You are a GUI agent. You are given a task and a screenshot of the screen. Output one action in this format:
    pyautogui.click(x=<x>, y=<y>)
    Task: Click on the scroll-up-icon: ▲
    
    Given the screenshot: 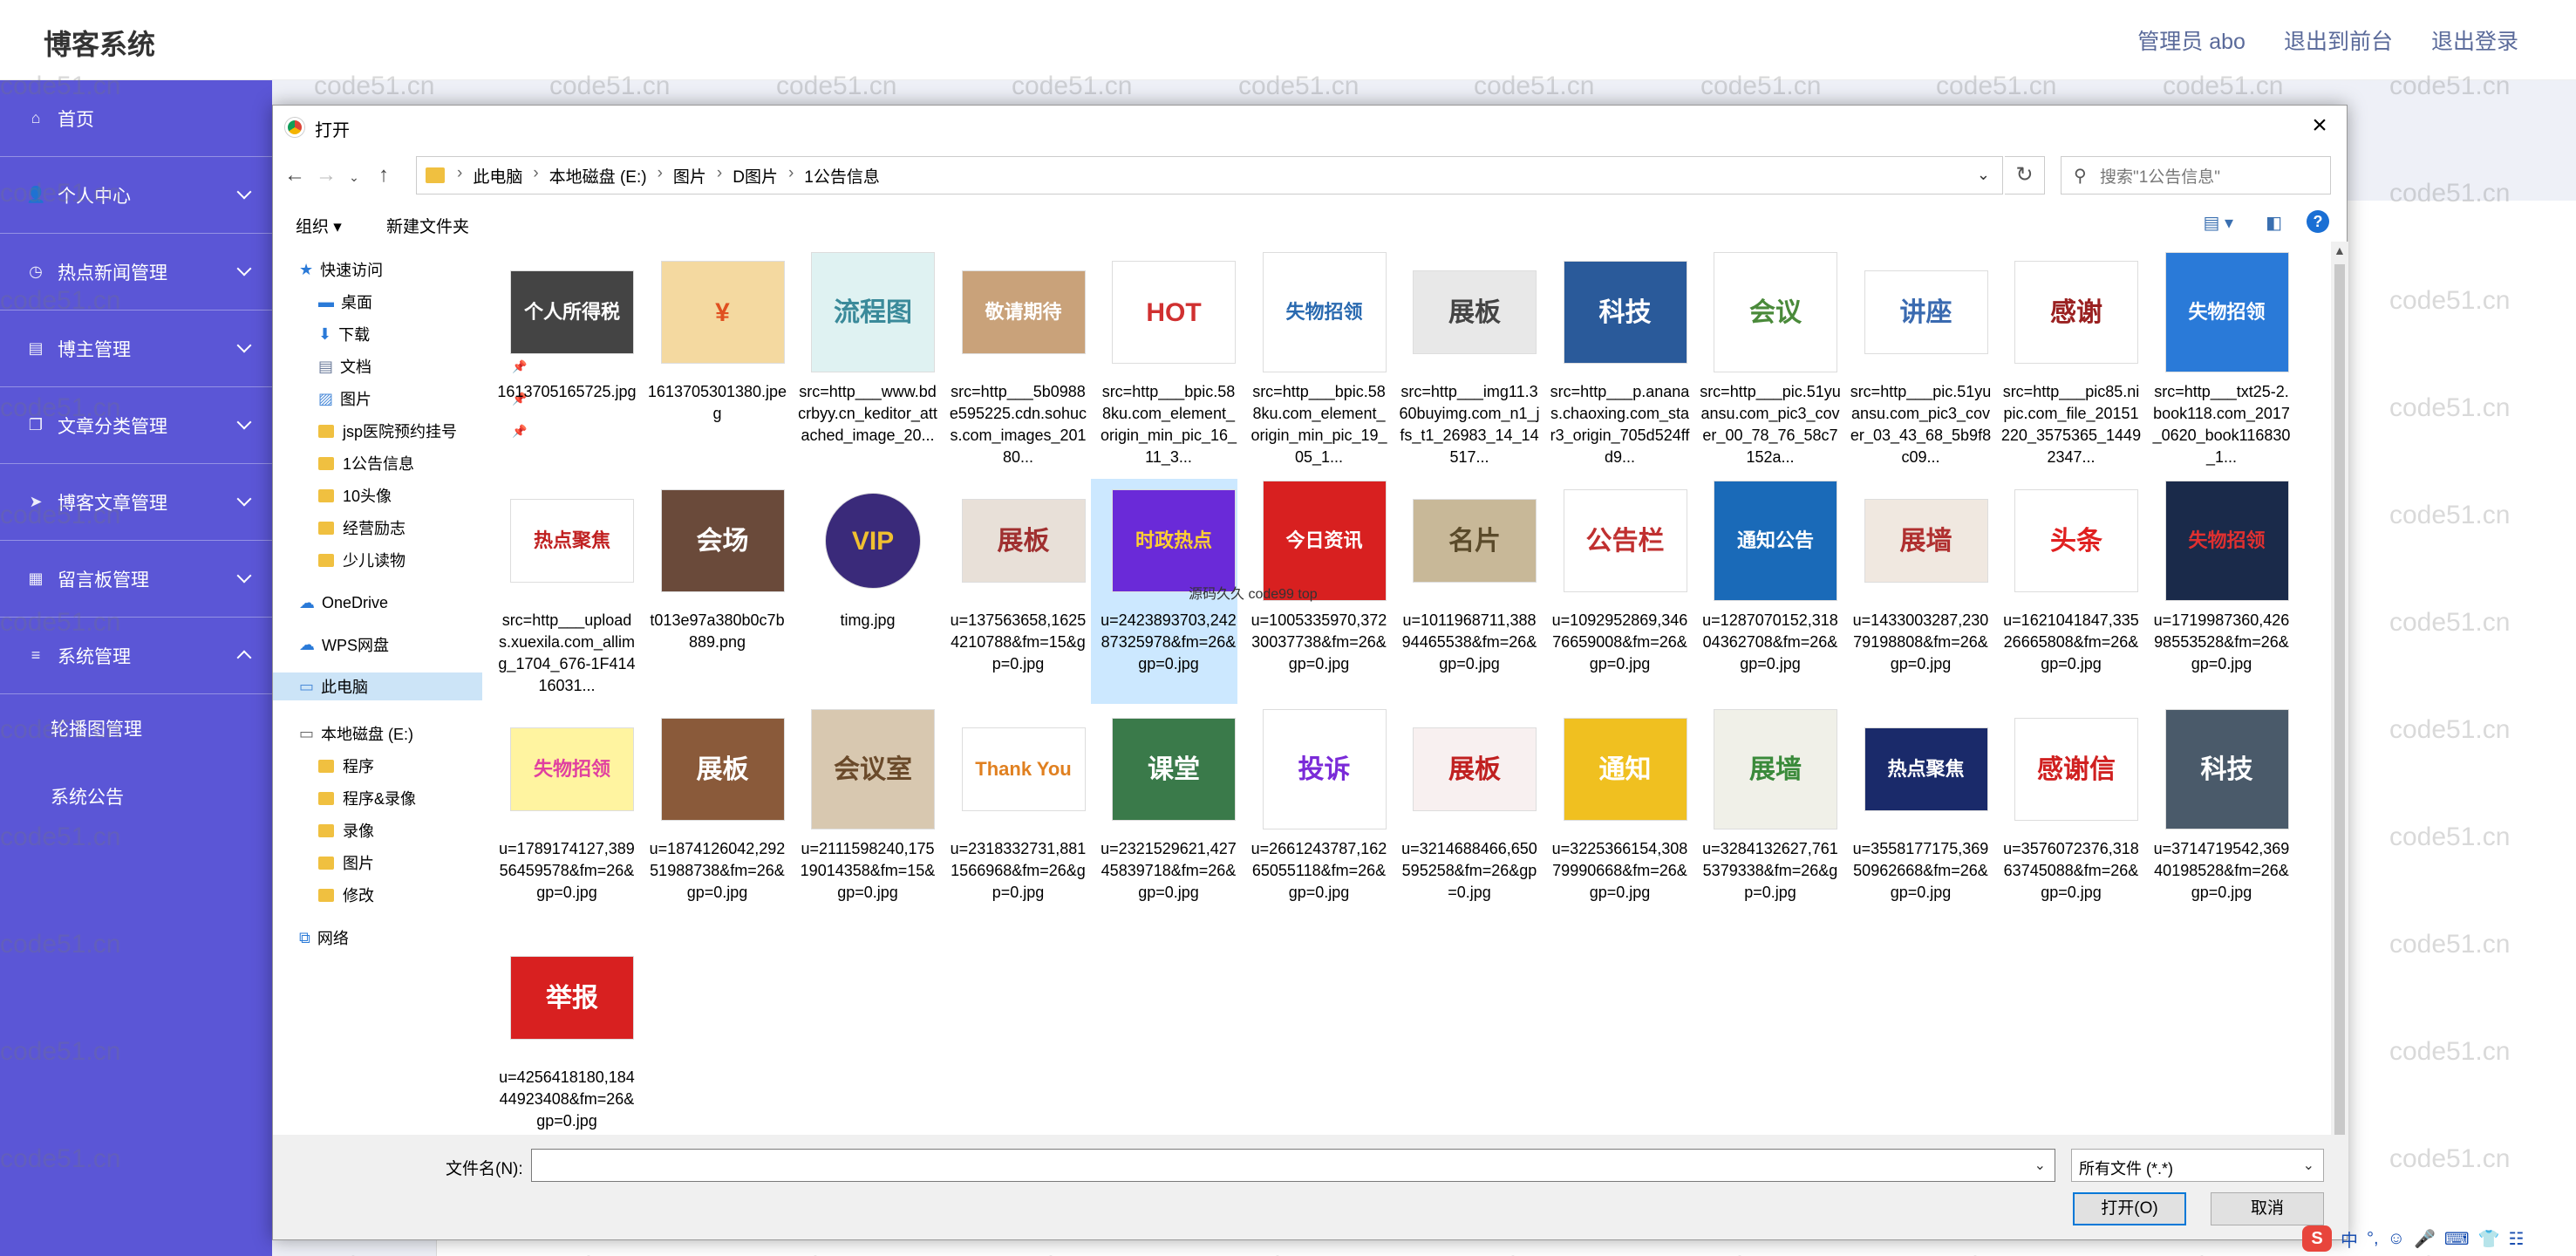 What is the action you would take?
    pyautogui.click(x=2340, y=250)
    